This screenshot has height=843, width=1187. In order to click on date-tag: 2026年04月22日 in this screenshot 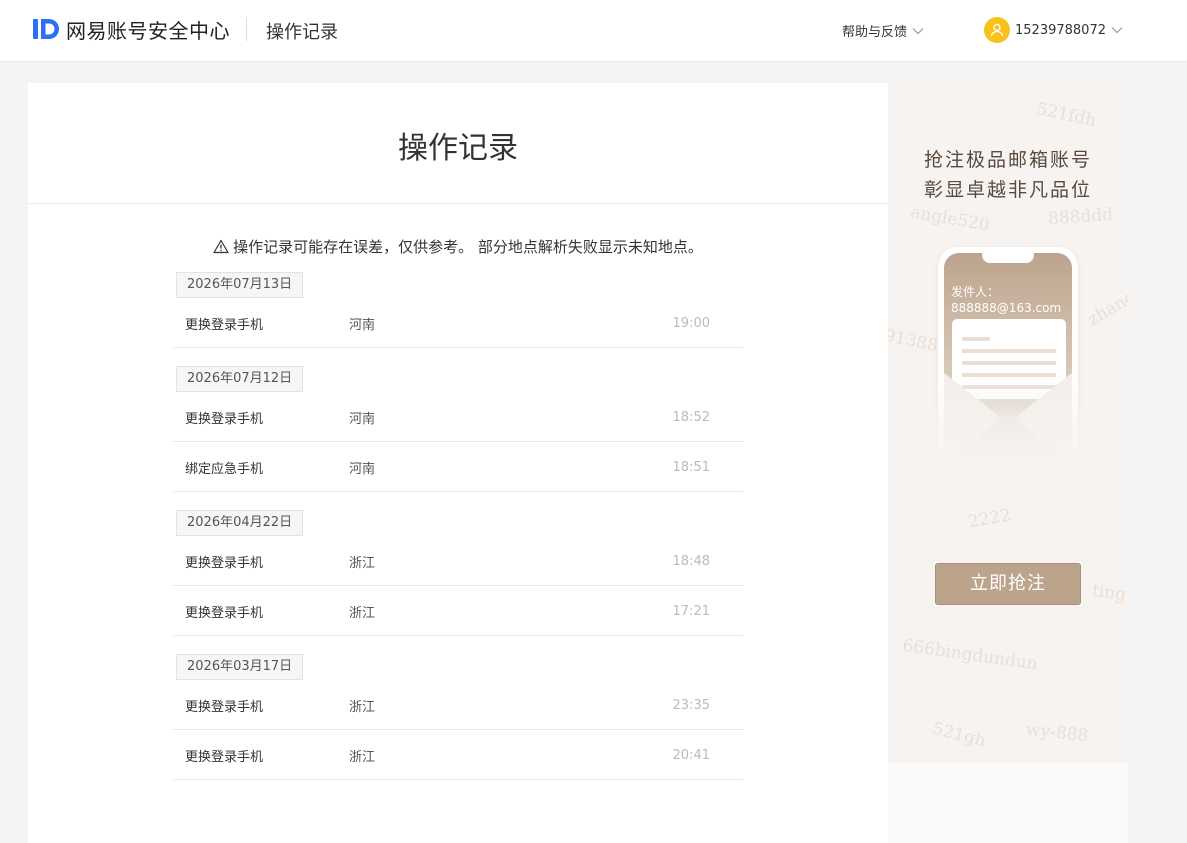, I will do `click(240, 523)`.